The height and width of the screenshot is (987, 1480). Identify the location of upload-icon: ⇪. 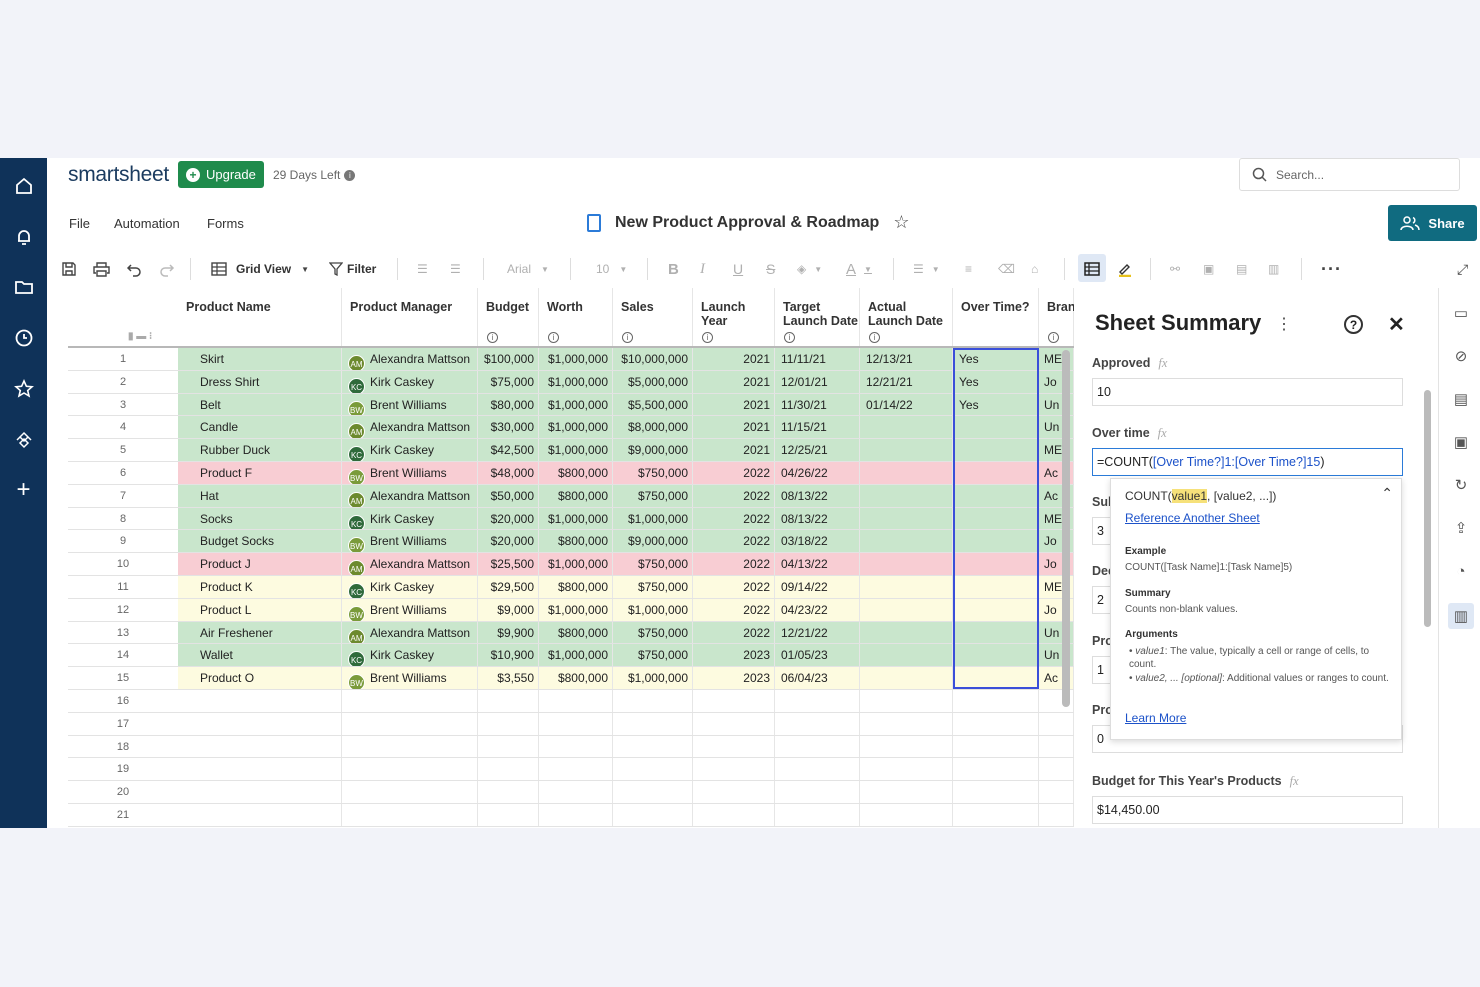
(1461, 528).